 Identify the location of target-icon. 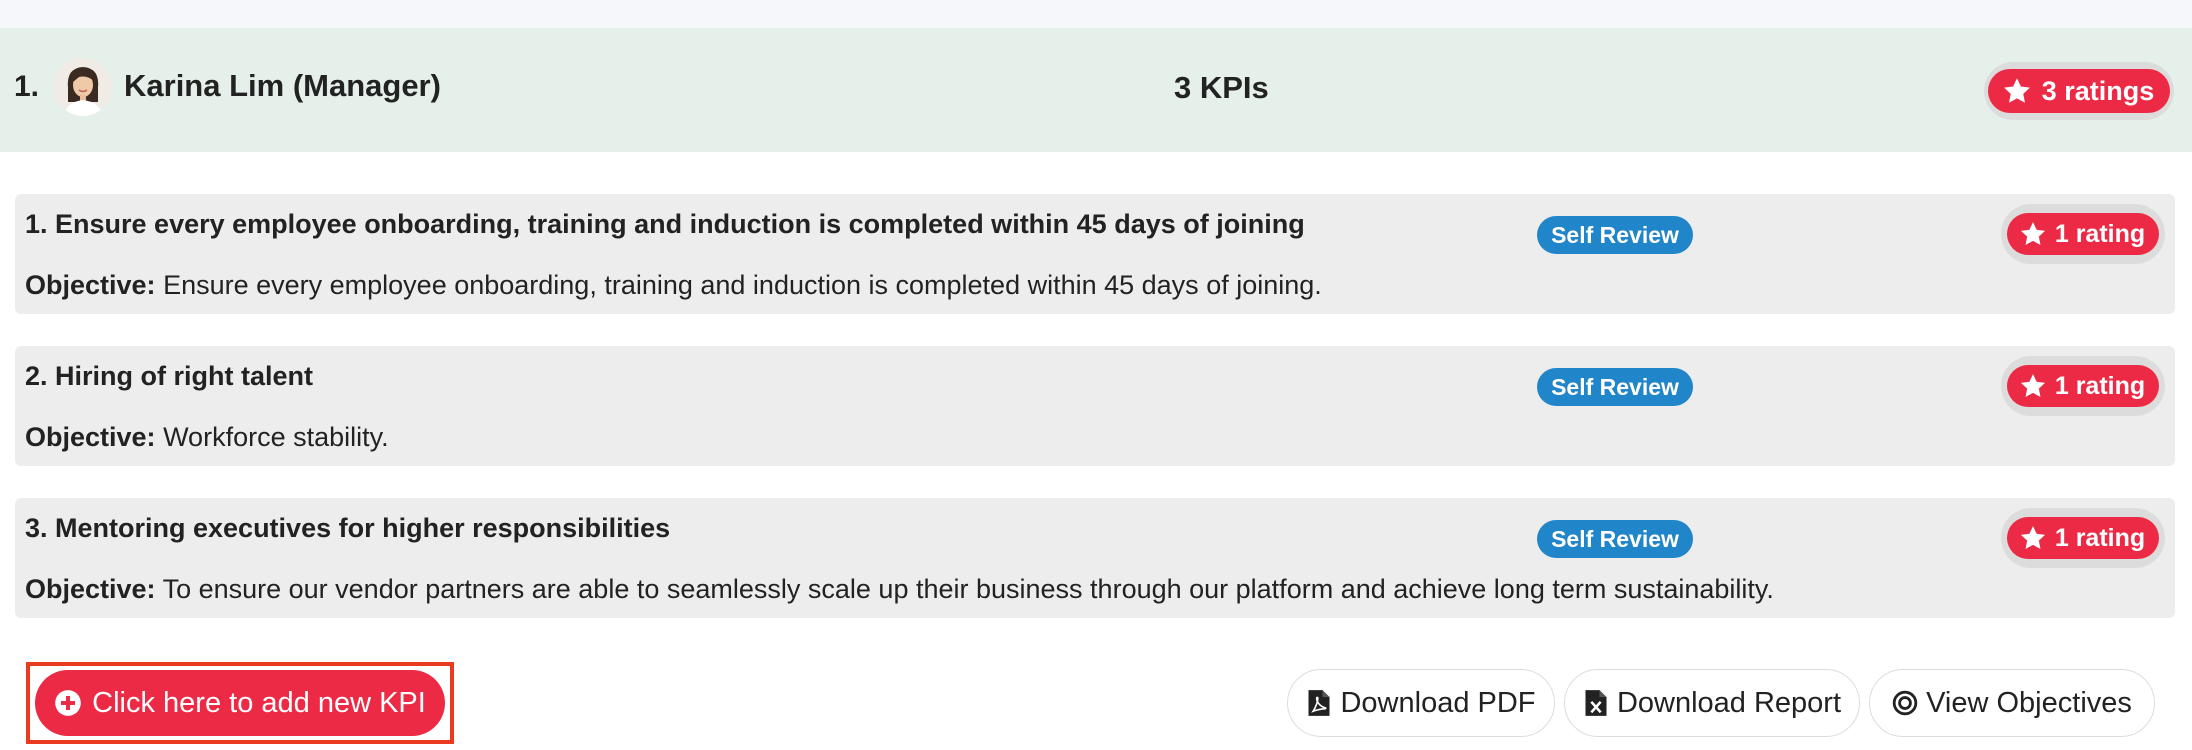
(1905, 703).